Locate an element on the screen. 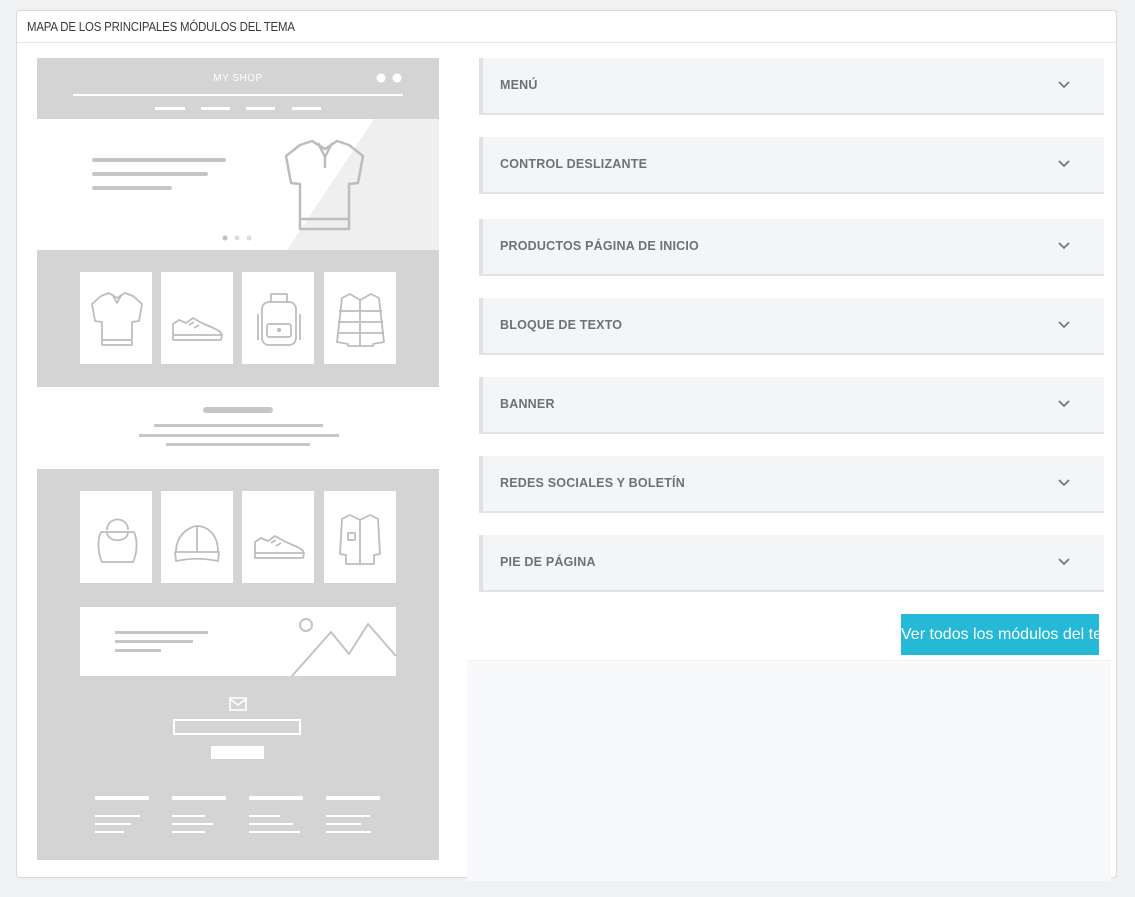 The image size is (1135, 897). accordion-label: MENÚ is located at coordinates (519, 85).